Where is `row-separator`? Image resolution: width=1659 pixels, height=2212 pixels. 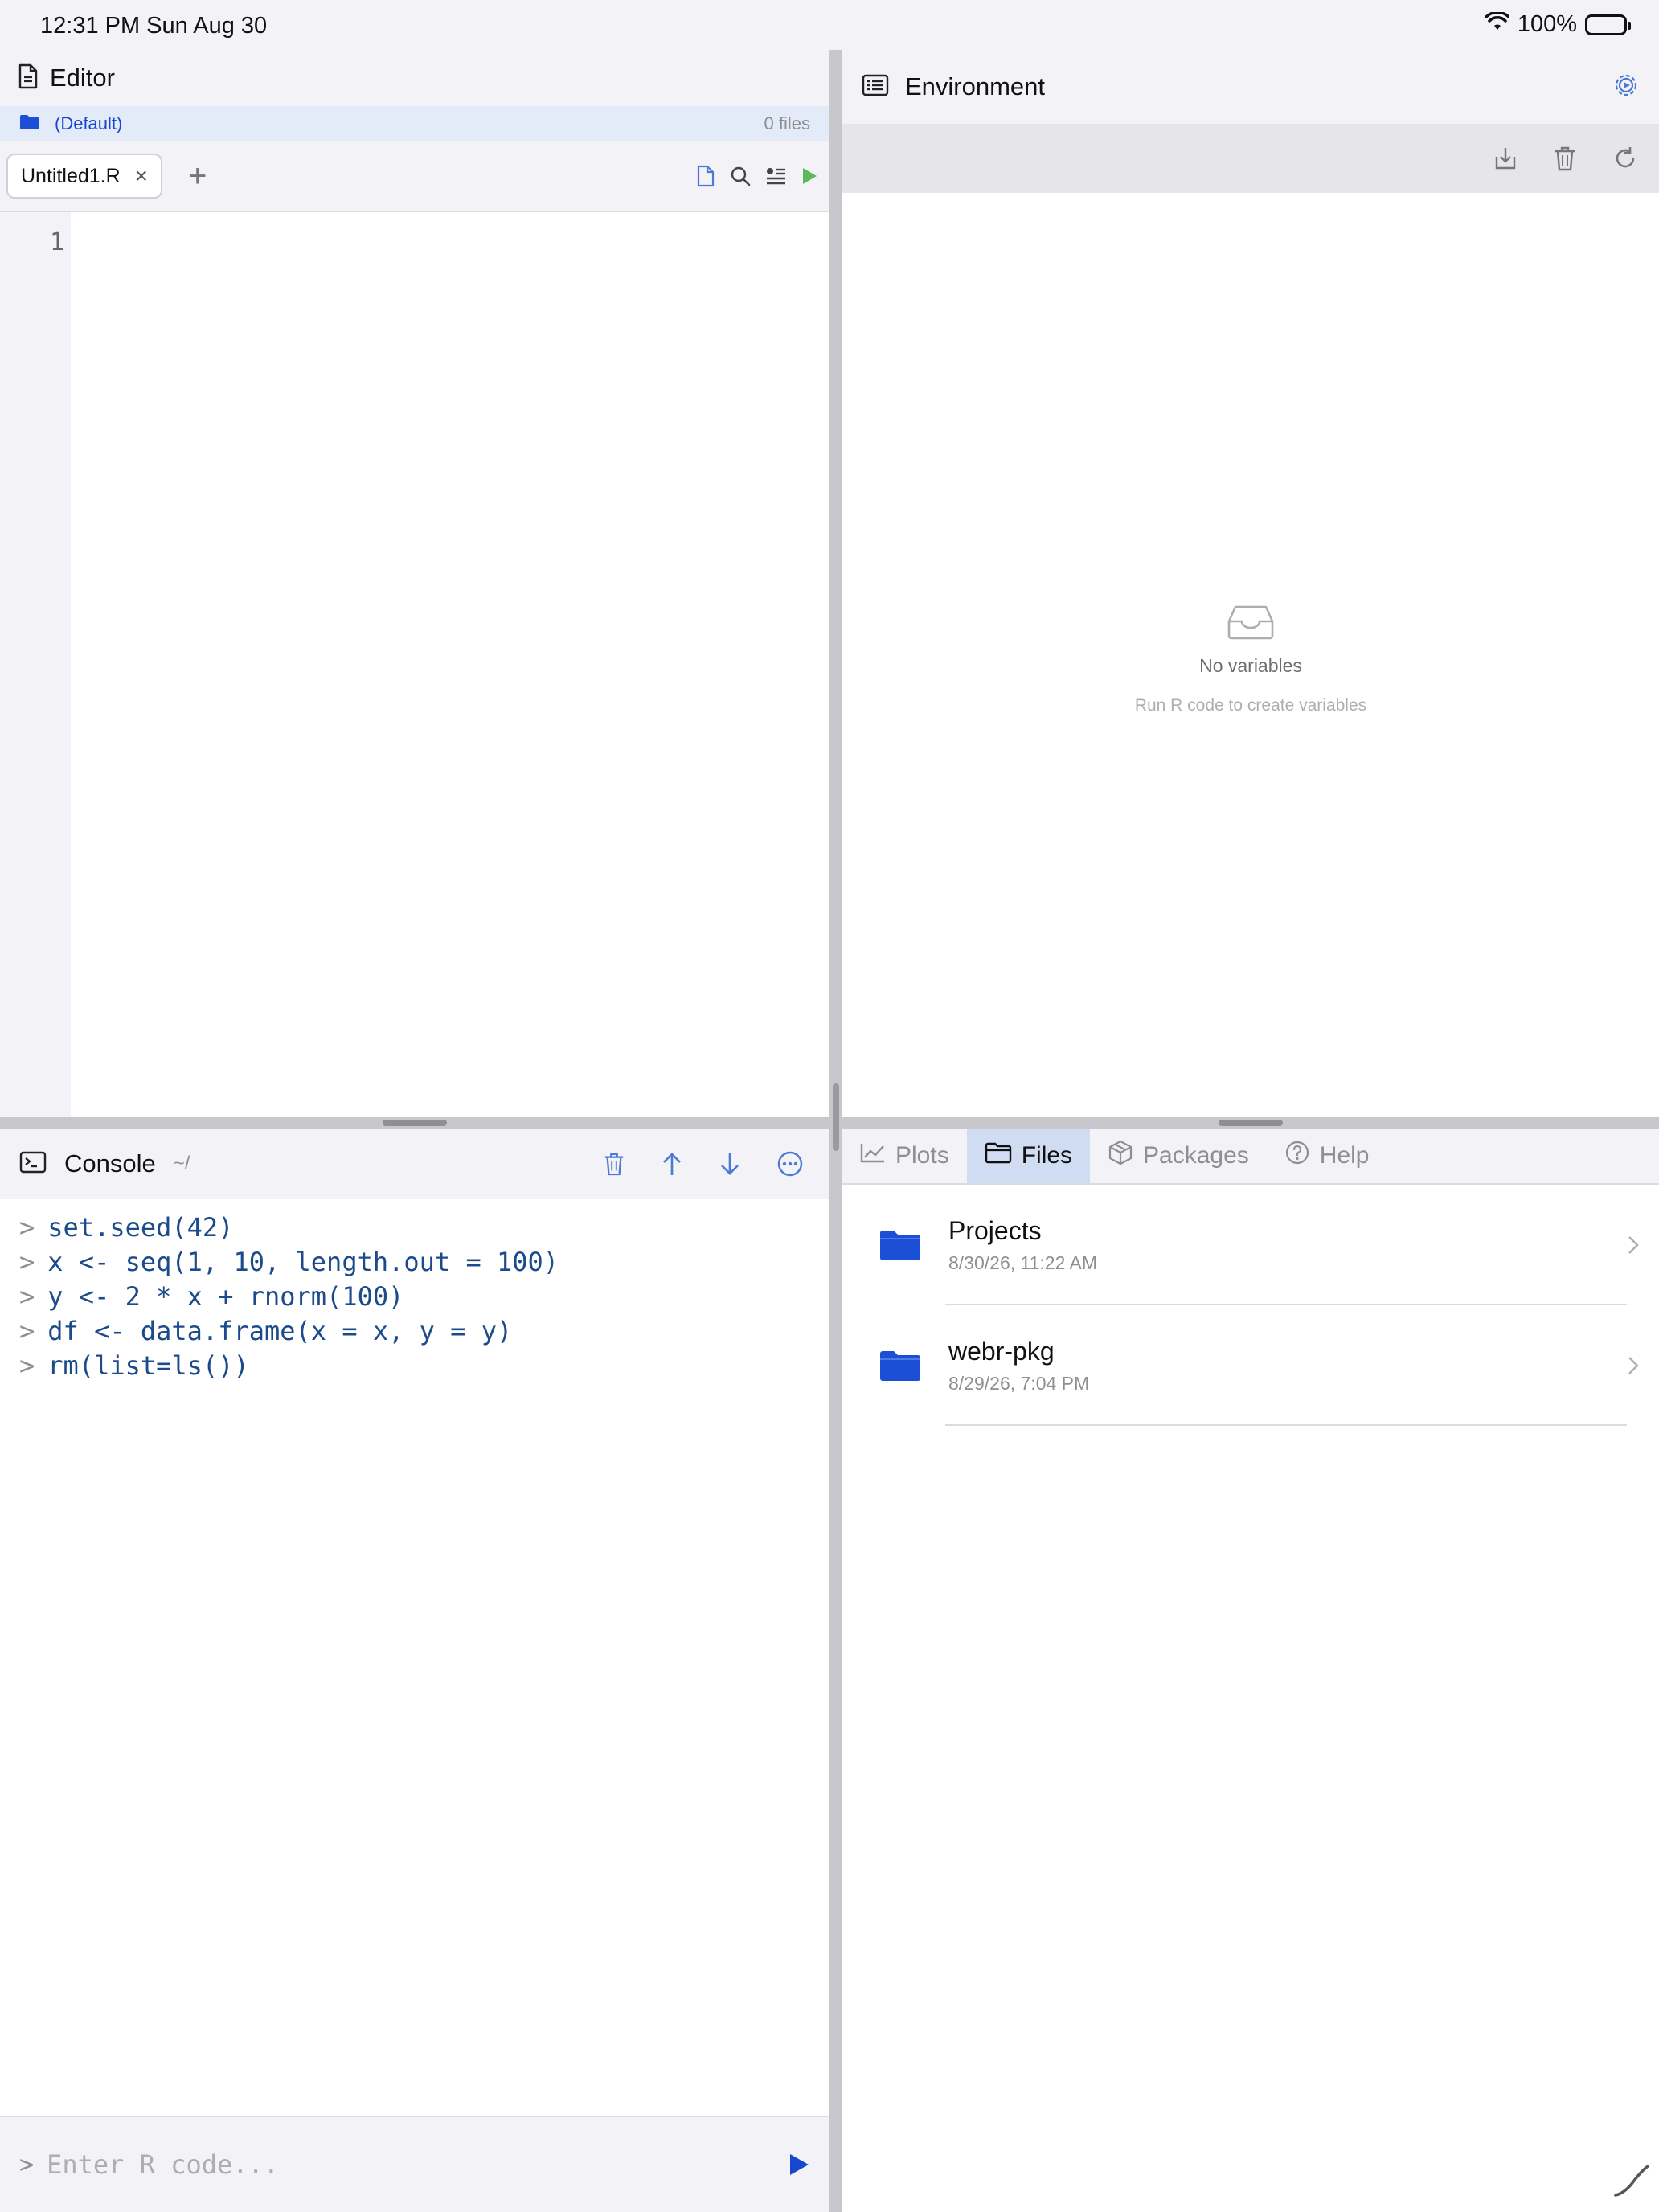 row-separator is located at coordinates (1286, 1425).